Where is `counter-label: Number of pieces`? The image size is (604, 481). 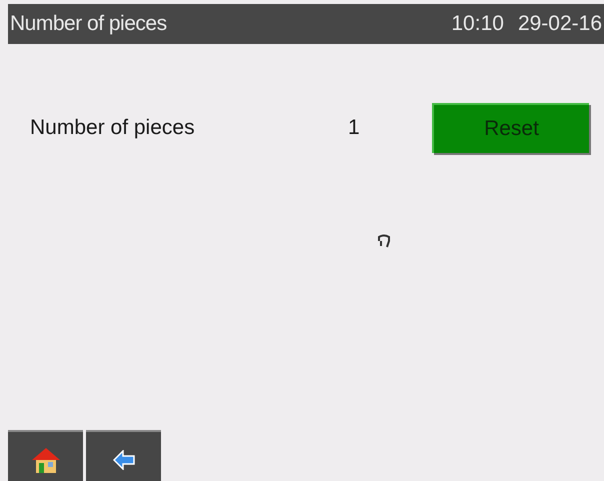 counter-label: Number of pieces is located at coordinates (113, 128).